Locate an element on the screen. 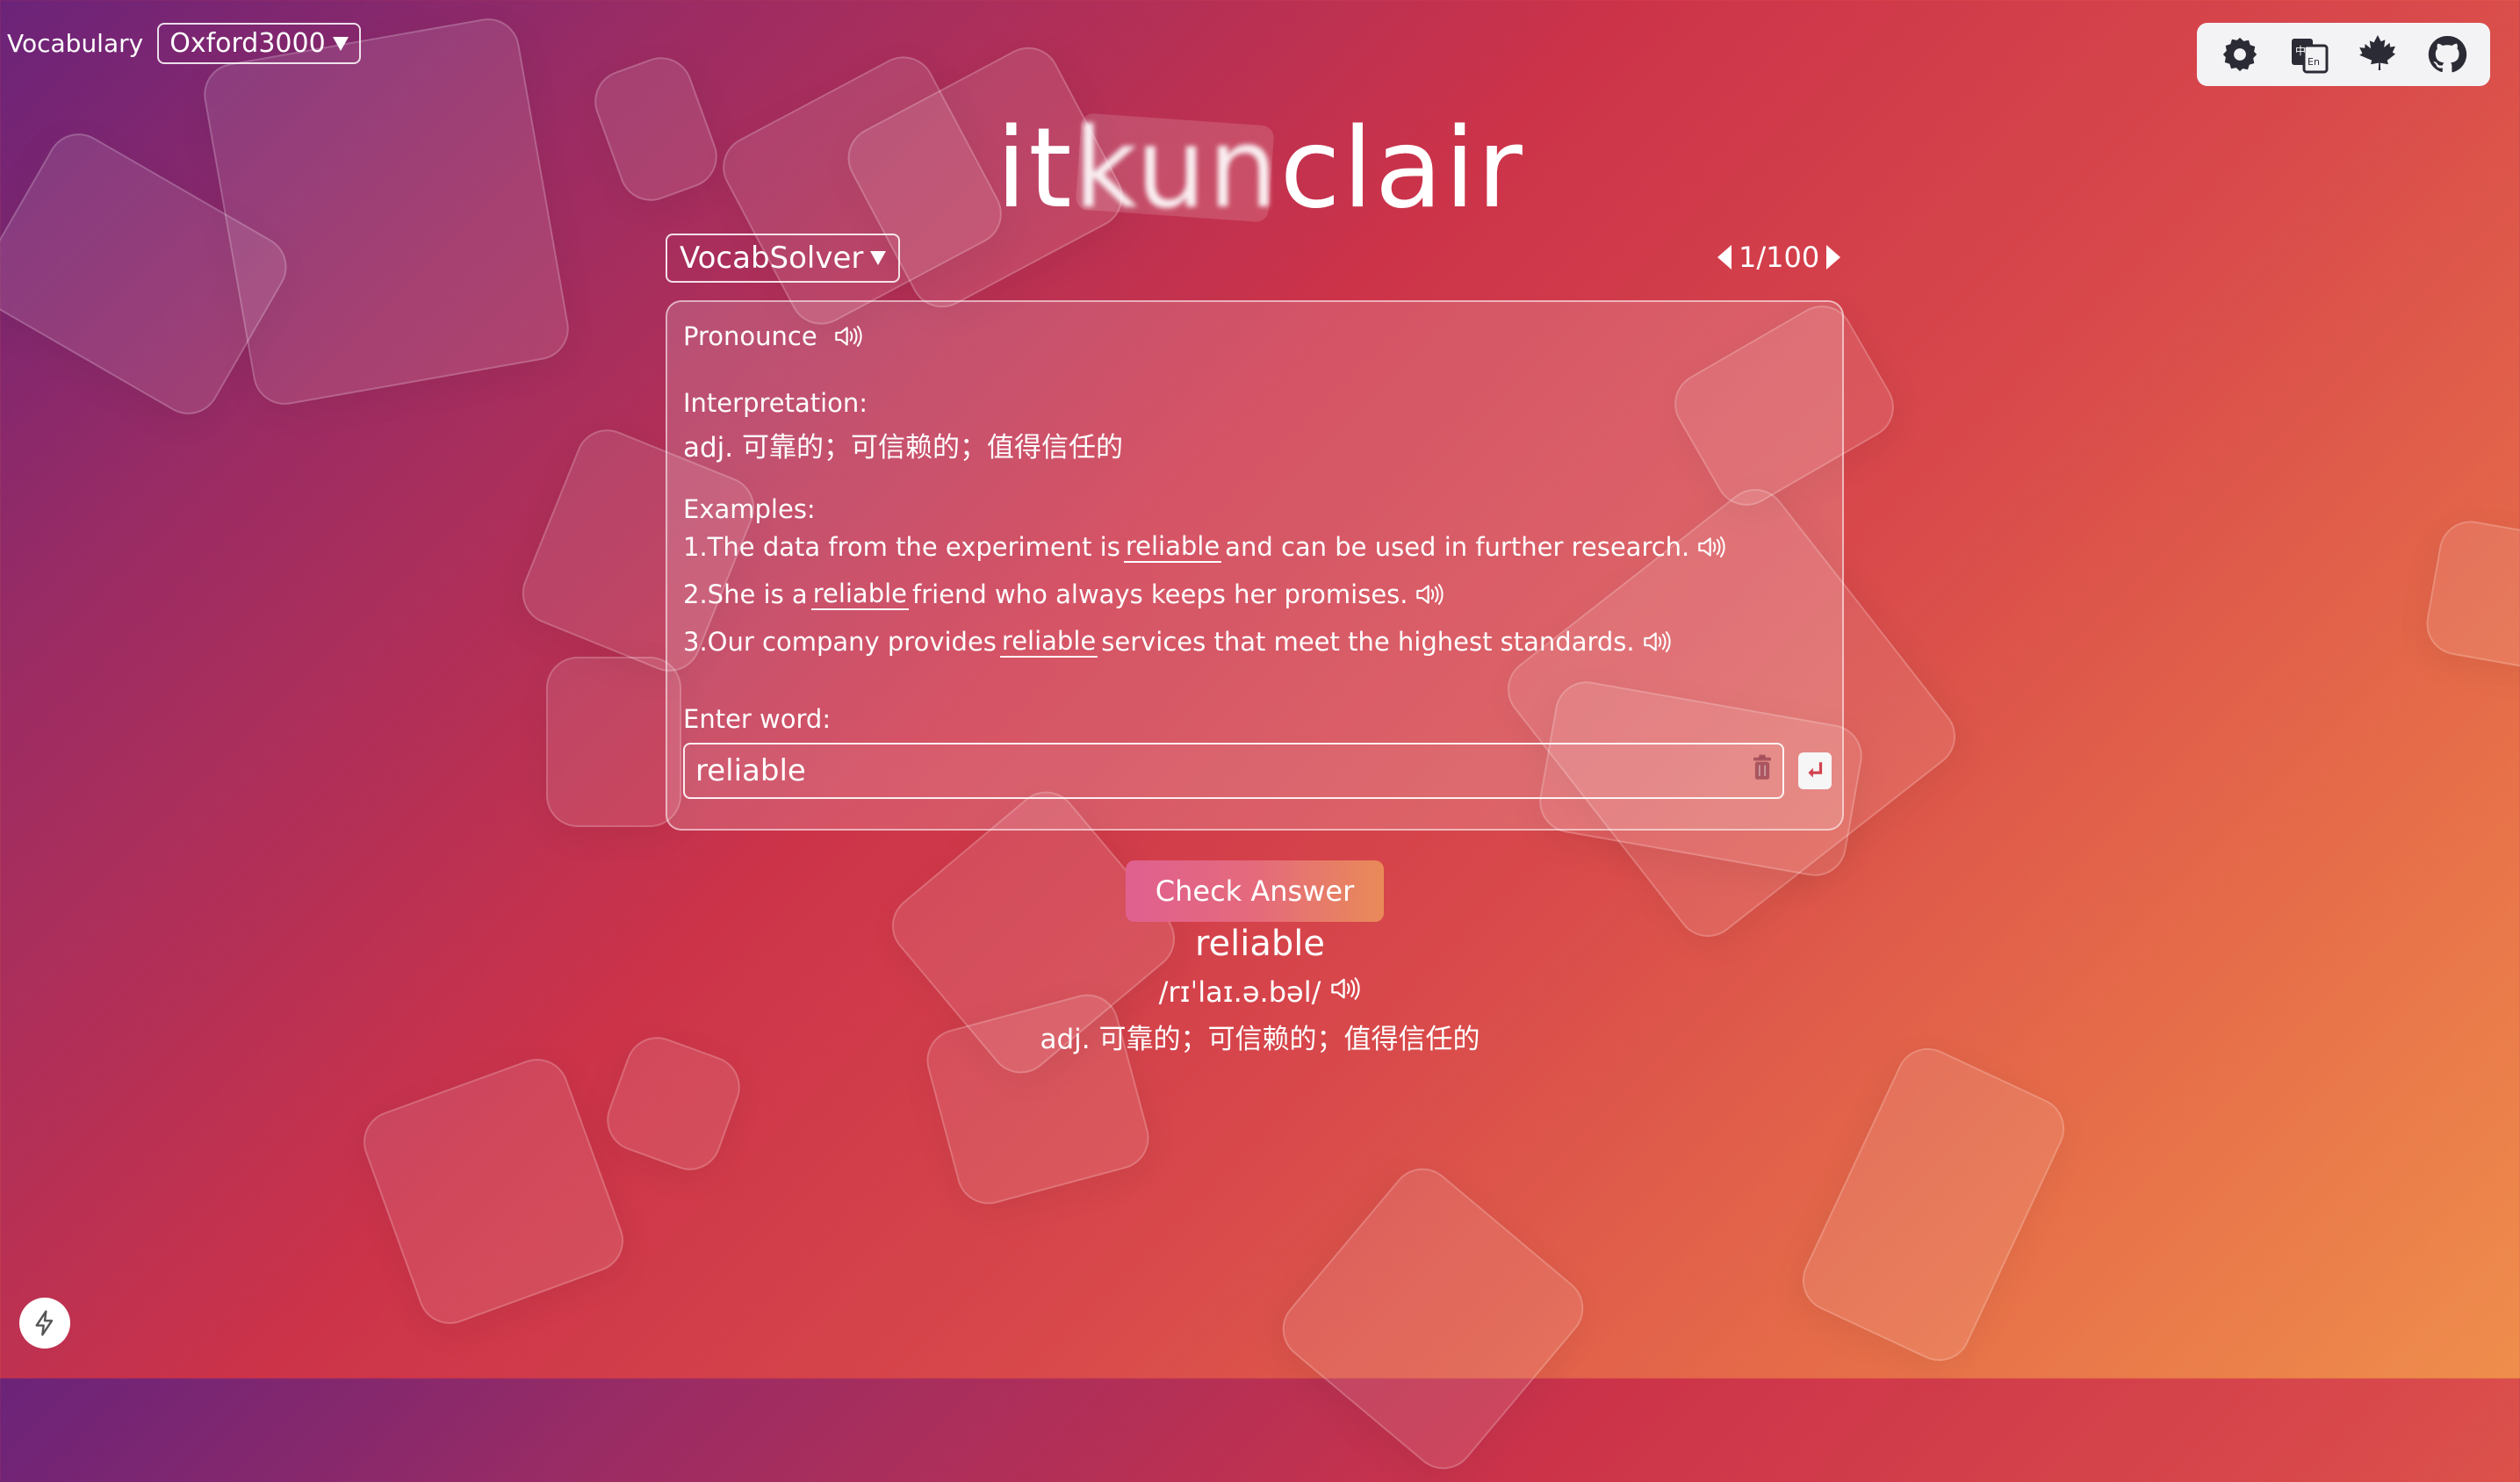 The width and height of the screenshot is (2520, 1482). result-phonetic-row: /rɪˈlaɪ.ə.bəl/ is located at coordinates (1260, 993).